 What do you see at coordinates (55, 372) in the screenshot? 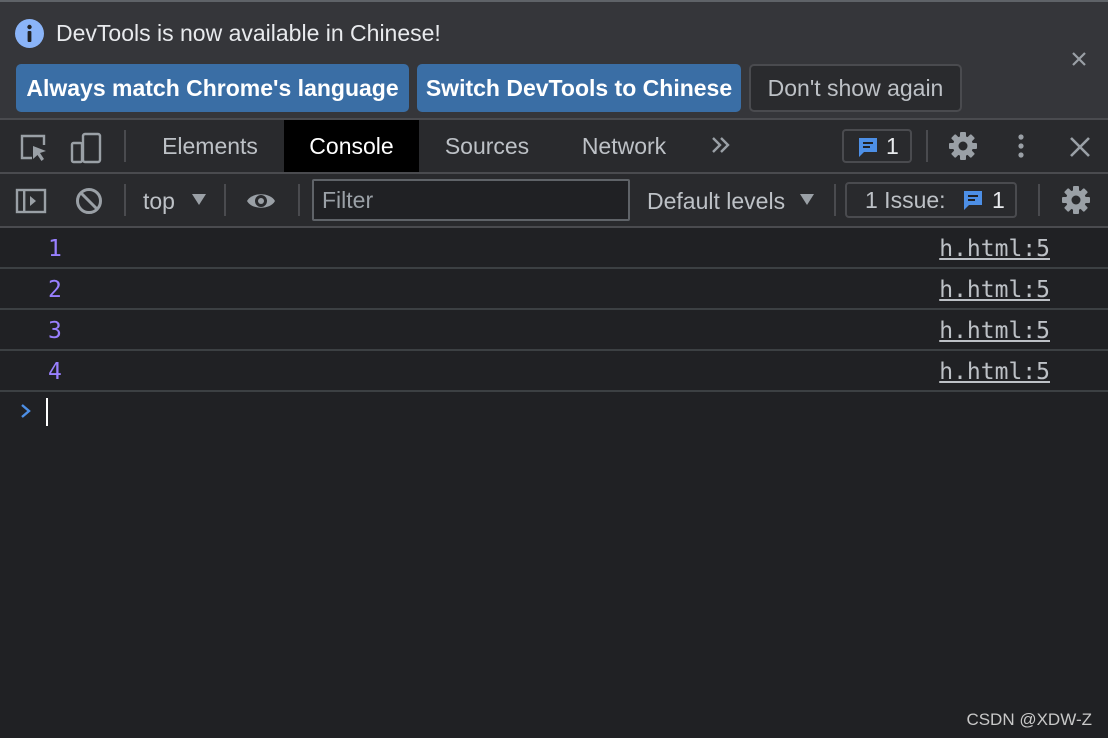
I see `log-value: 4` at bounding box center [55, 372].